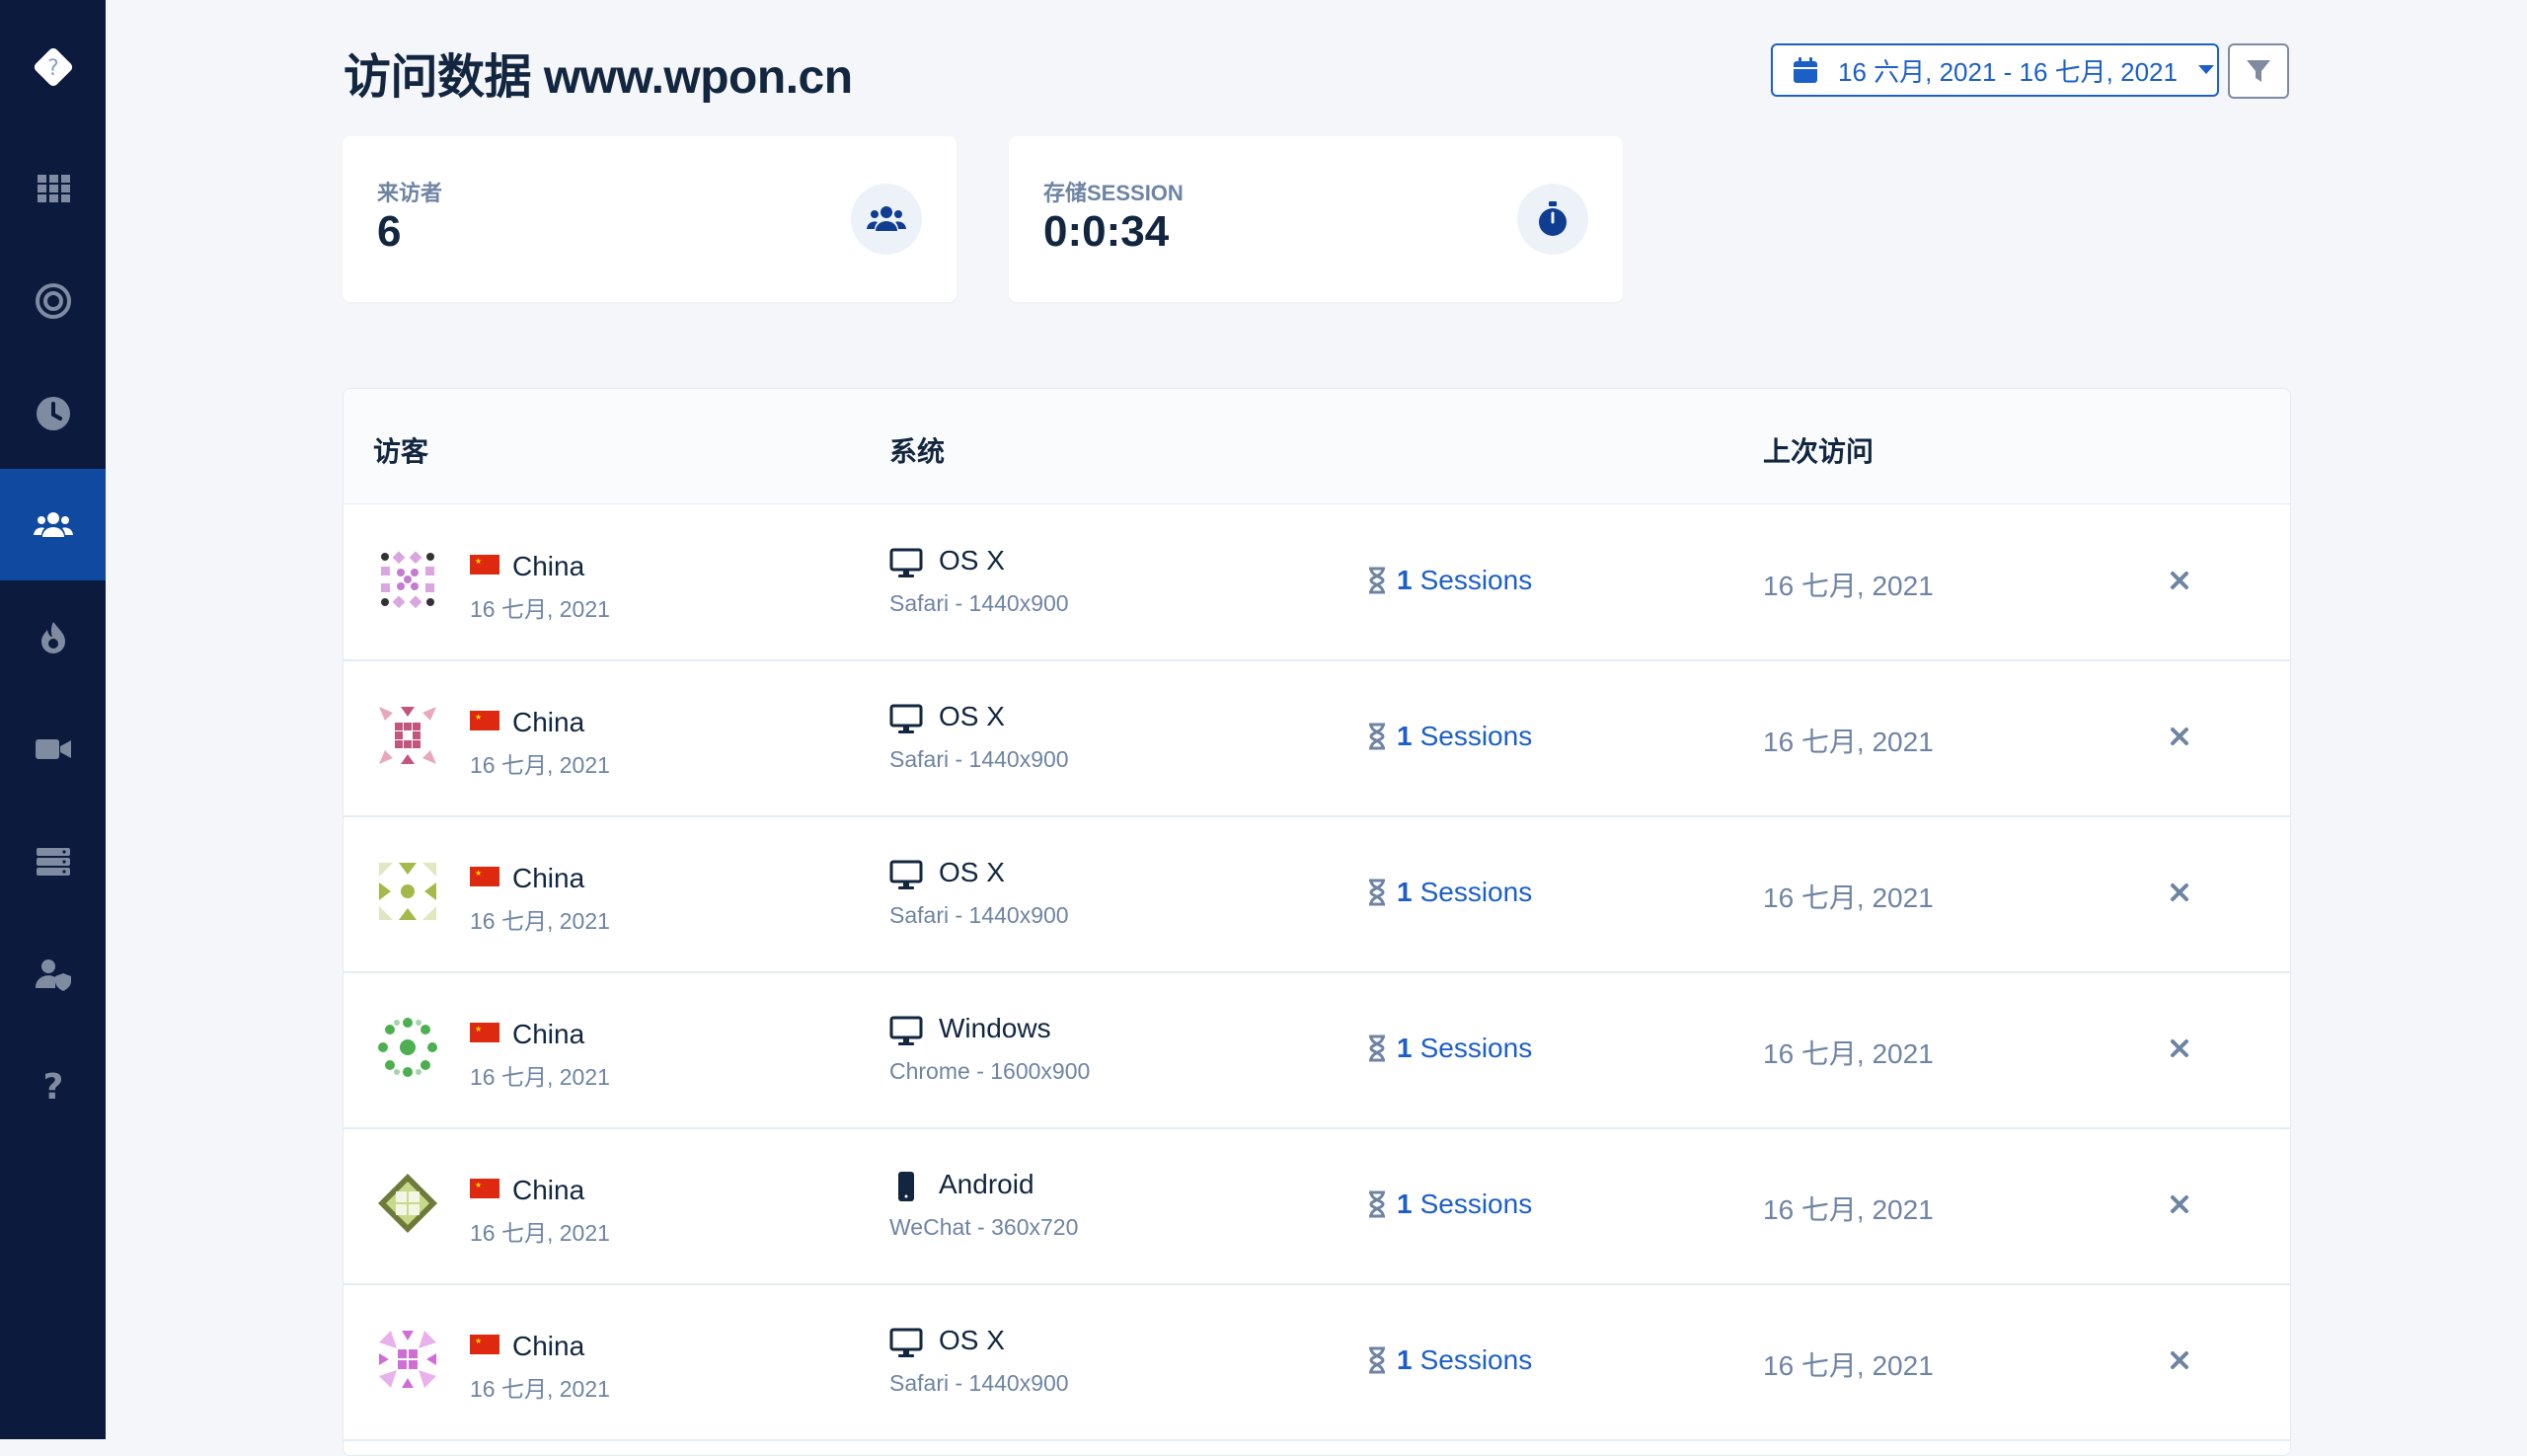 The height and width of the screenshot is (1456, 2527). I want to click on table-header: 访客 系统 上次访问, so click(1317, 446).